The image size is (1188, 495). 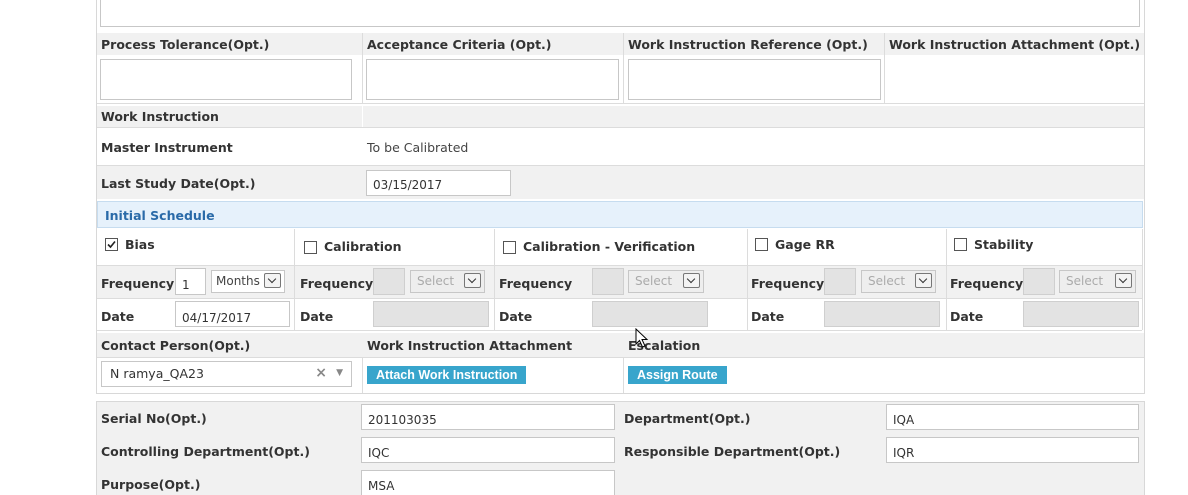 What do you see at coordinates (226, 374) in the screenshot?
I see `contact-person-select: N ramya_QA23 × ▼` at bounding box center [226, 374].